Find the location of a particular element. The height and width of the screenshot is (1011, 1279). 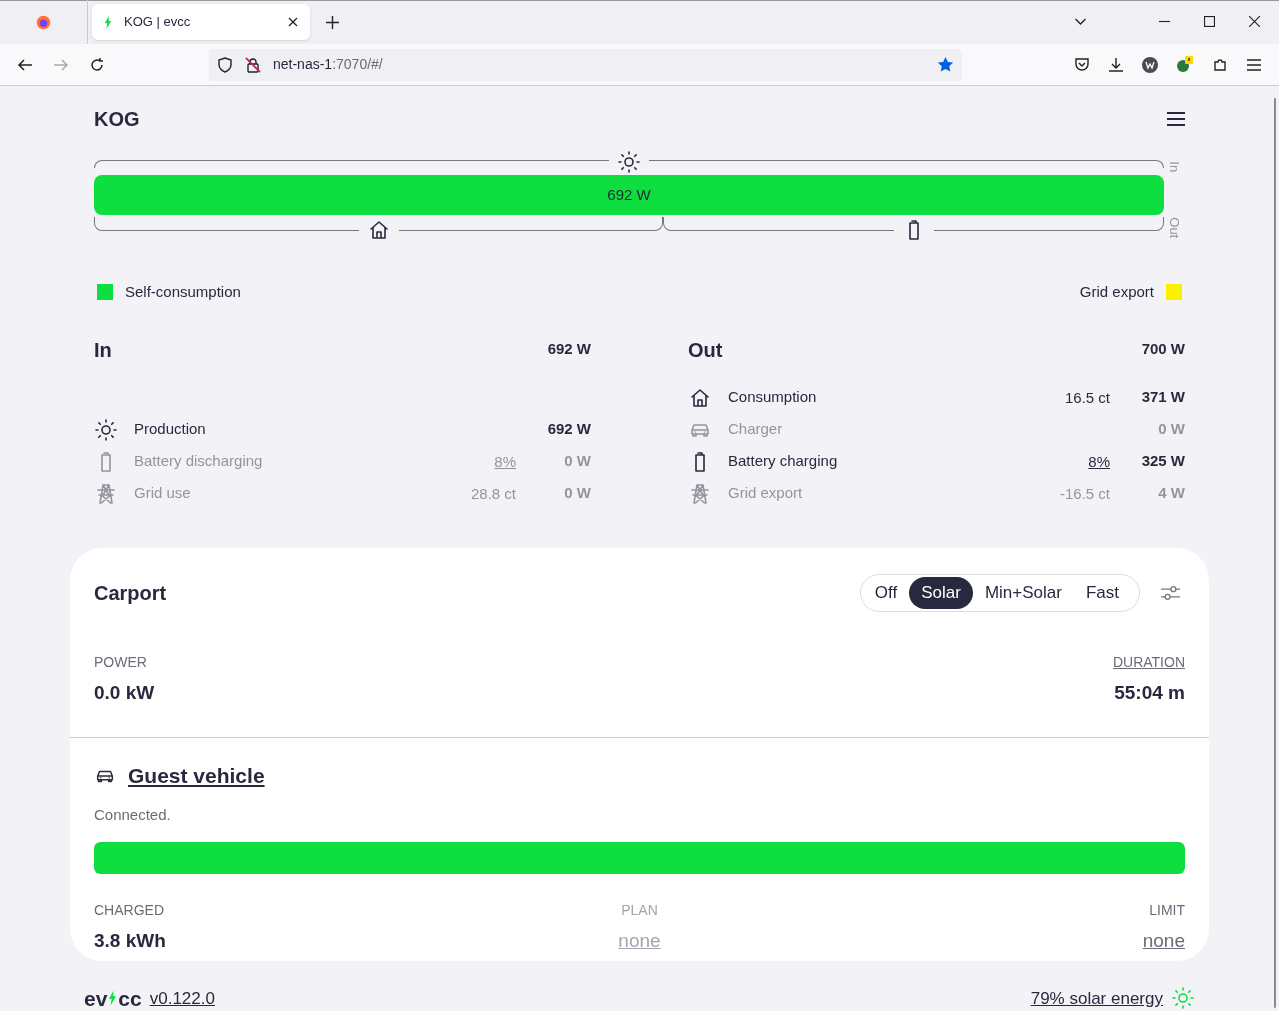

vehicle-link: Guest vehicle is located at coordinates (196, 776).